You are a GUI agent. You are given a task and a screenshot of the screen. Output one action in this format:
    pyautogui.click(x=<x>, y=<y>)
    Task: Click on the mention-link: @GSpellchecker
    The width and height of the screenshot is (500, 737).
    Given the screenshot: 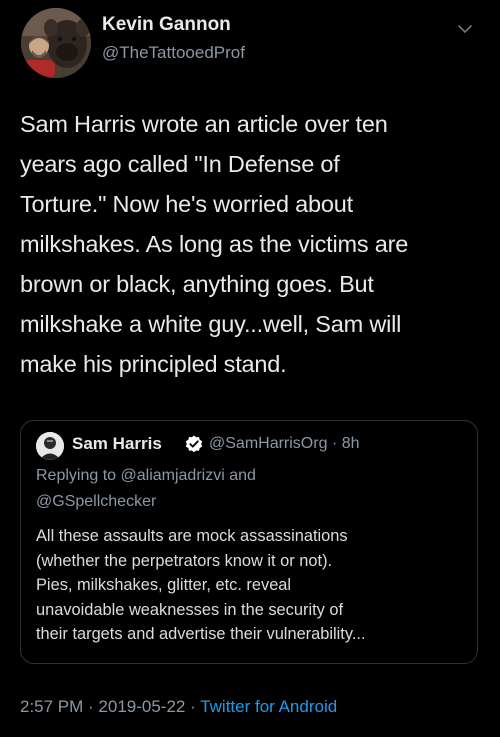 What is the action you would take?
    pyautogui.click(x=96, y=501)
    